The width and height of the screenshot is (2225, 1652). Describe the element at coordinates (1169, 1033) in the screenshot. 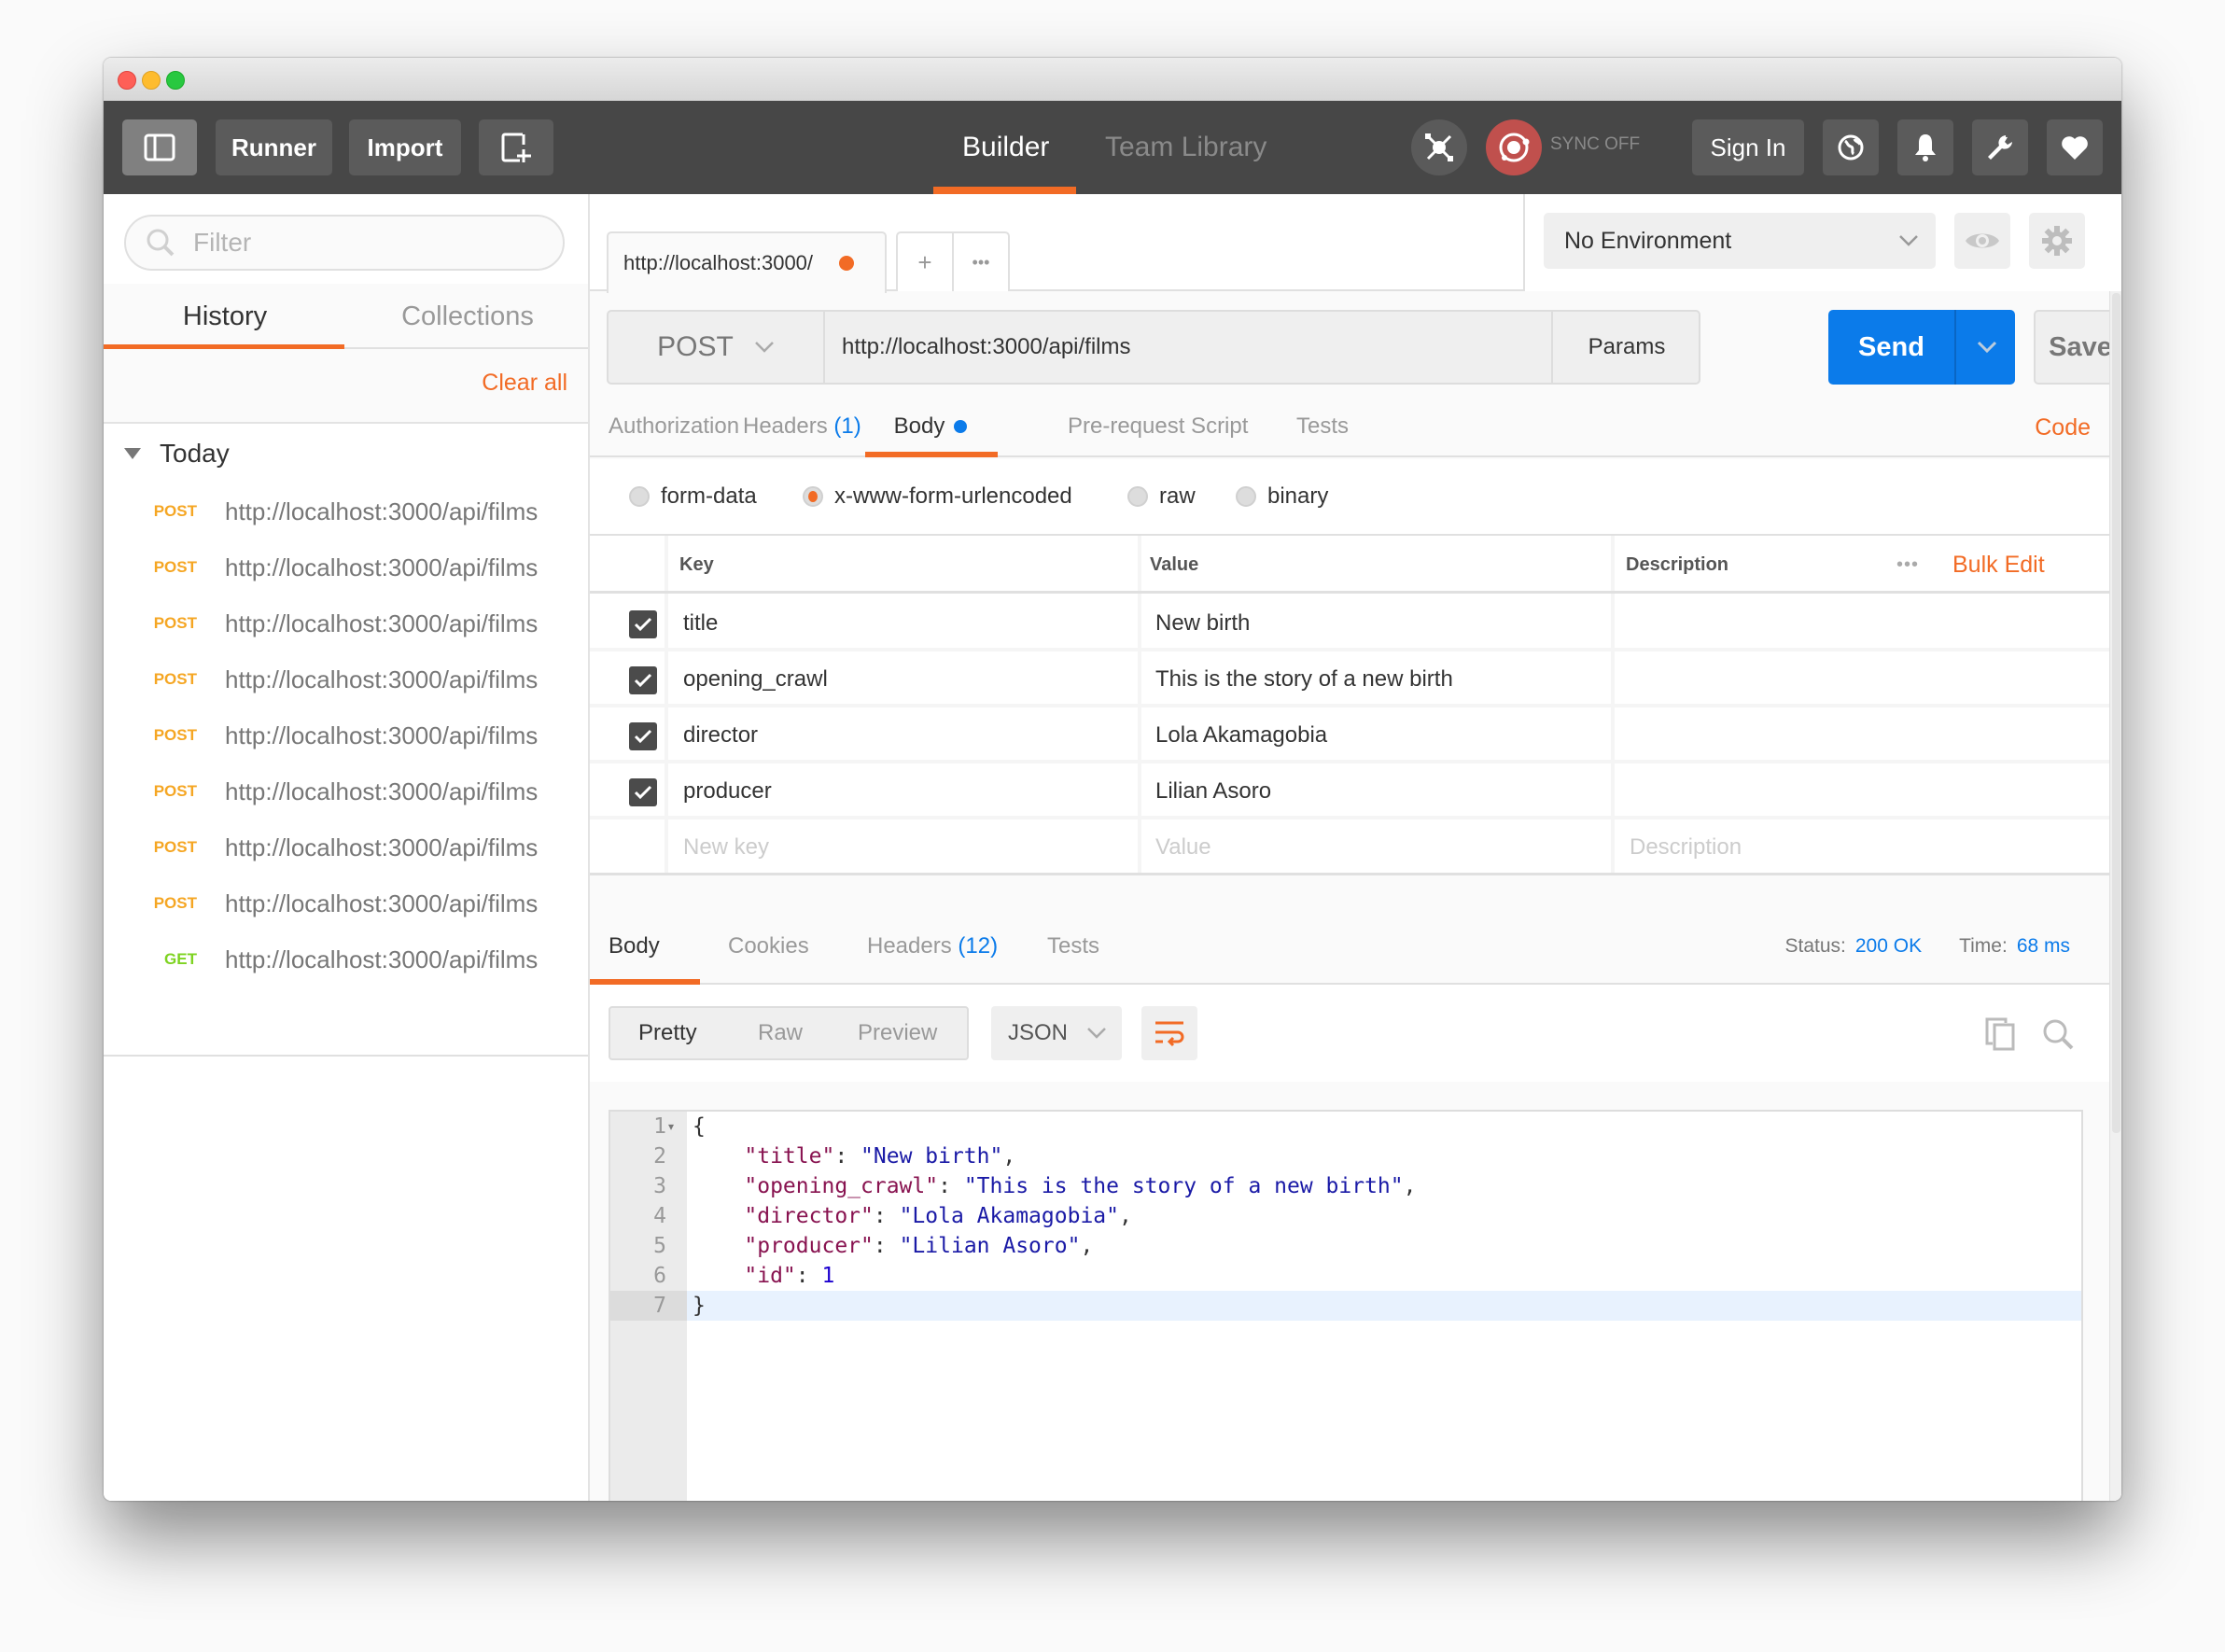

I see `wrap-lines-button` at that location.